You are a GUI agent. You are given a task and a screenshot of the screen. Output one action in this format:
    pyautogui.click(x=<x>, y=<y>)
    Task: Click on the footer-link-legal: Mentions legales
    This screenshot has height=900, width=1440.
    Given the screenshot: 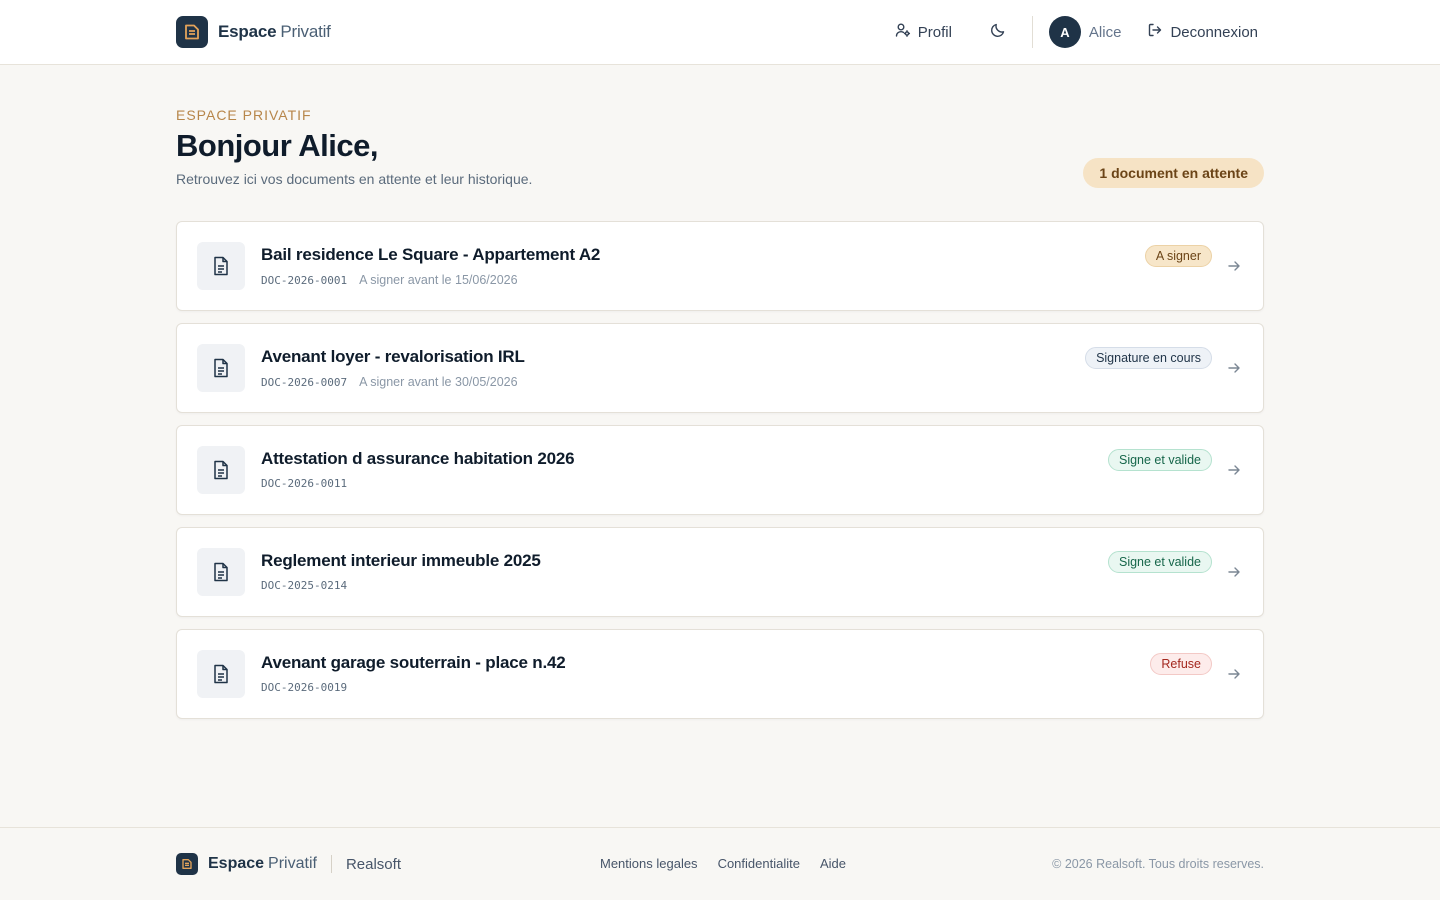 What is the action you would take?
    pyautogui.click(x=649, y=863)
    